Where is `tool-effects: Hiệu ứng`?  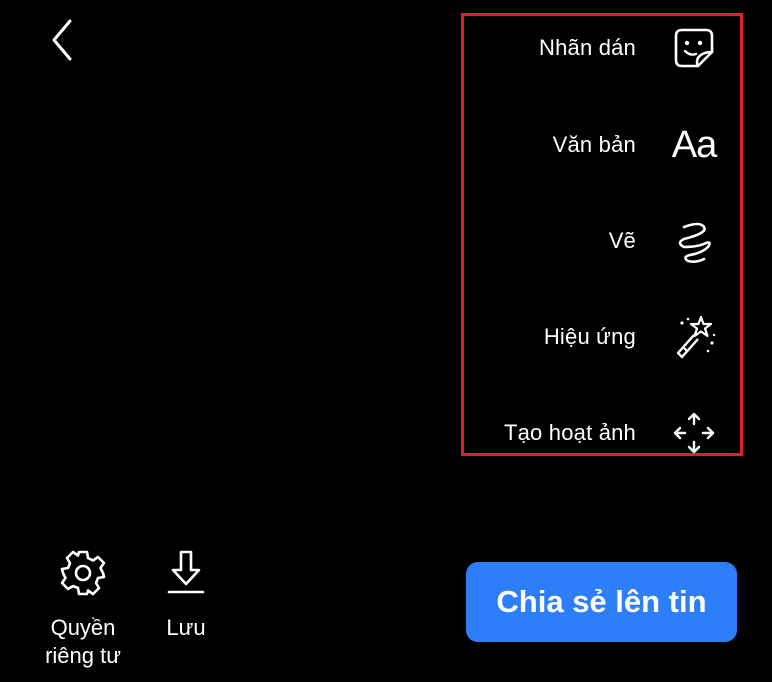
tool-effects: Hiệu ứng is located at coordinates (633, 337).